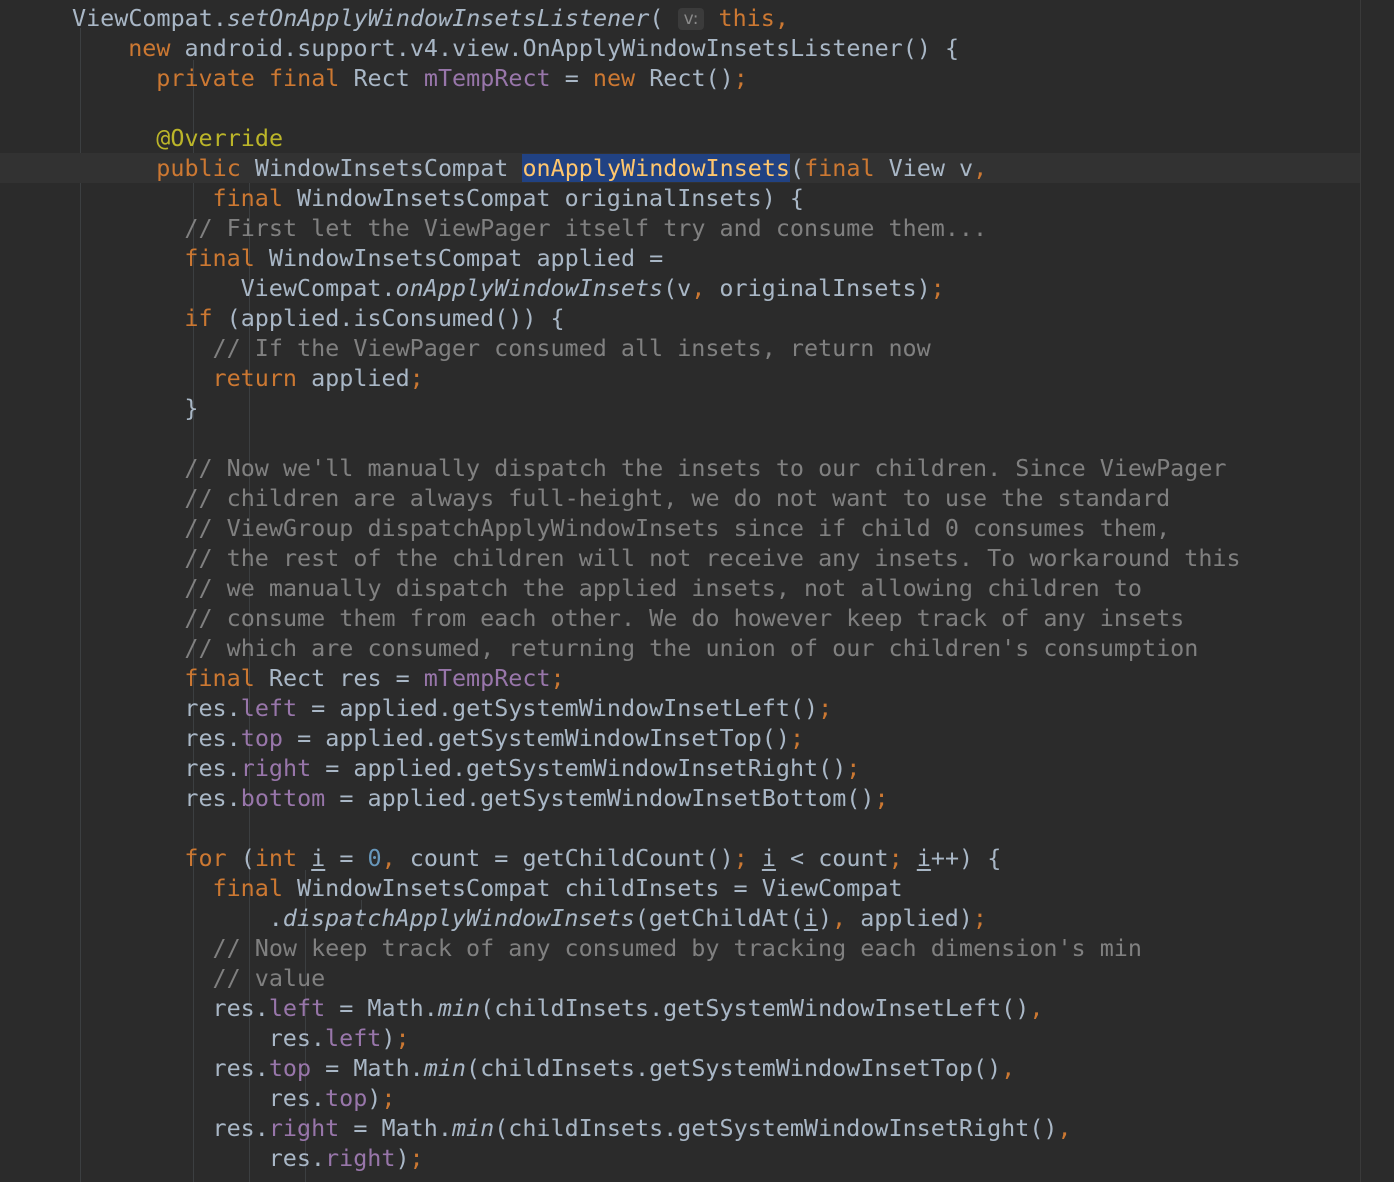  What do you see at coordinates (262, 378) in the screenshot?
I see `keyword-token: return` at bounding box center [262, 378].